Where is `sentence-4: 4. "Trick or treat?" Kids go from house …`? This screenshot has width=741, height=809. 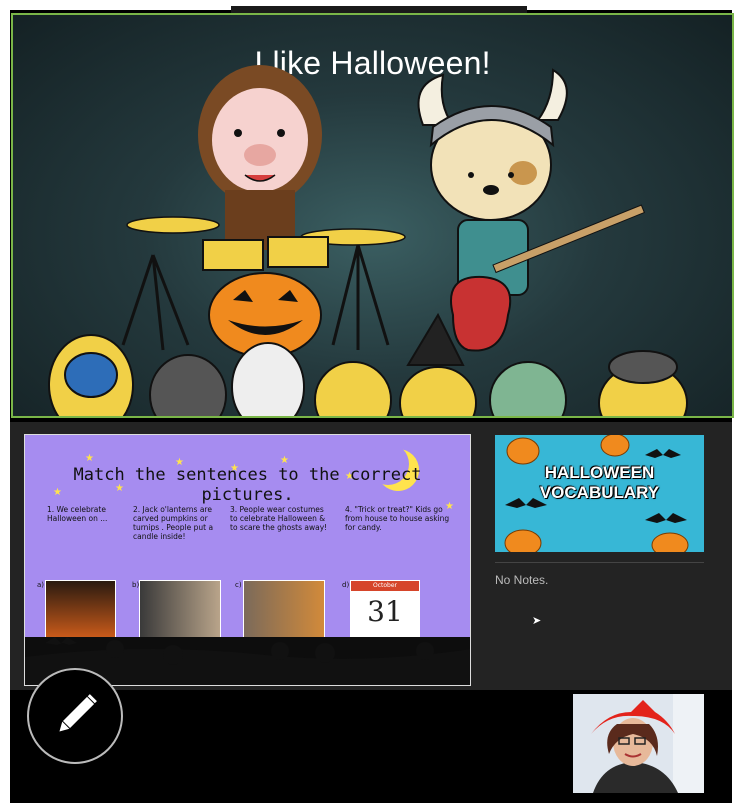 sentence-4: 4. "Trick or treat?" Kids go from house … is located at coordinates (397, 518).